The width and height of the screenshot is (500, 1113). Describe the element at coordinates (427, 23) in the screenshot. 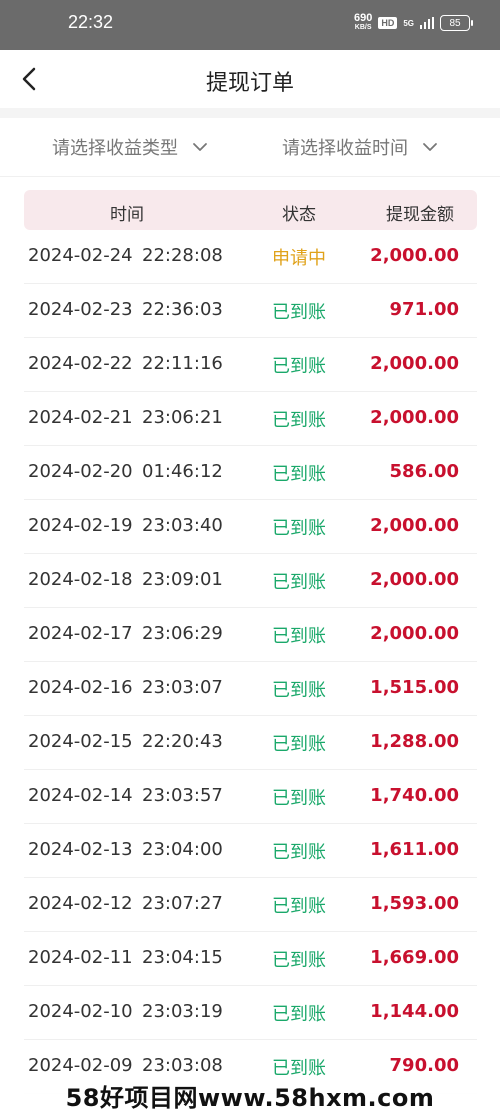

I see `signal-bars-icon` at that location.